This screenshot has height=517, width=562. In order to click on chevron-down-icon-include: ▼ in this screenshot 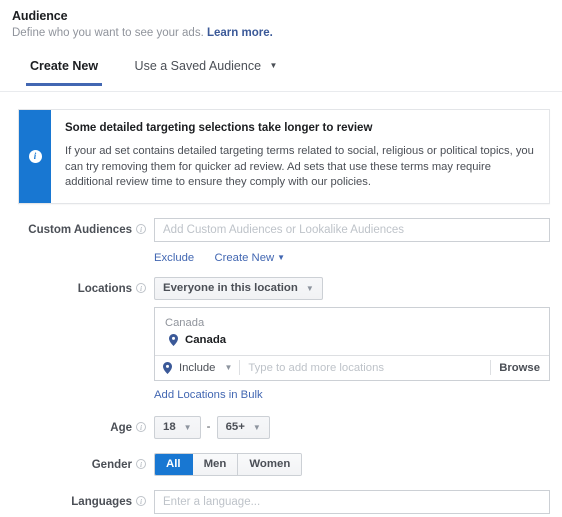, I will do `click(228, 367)`.